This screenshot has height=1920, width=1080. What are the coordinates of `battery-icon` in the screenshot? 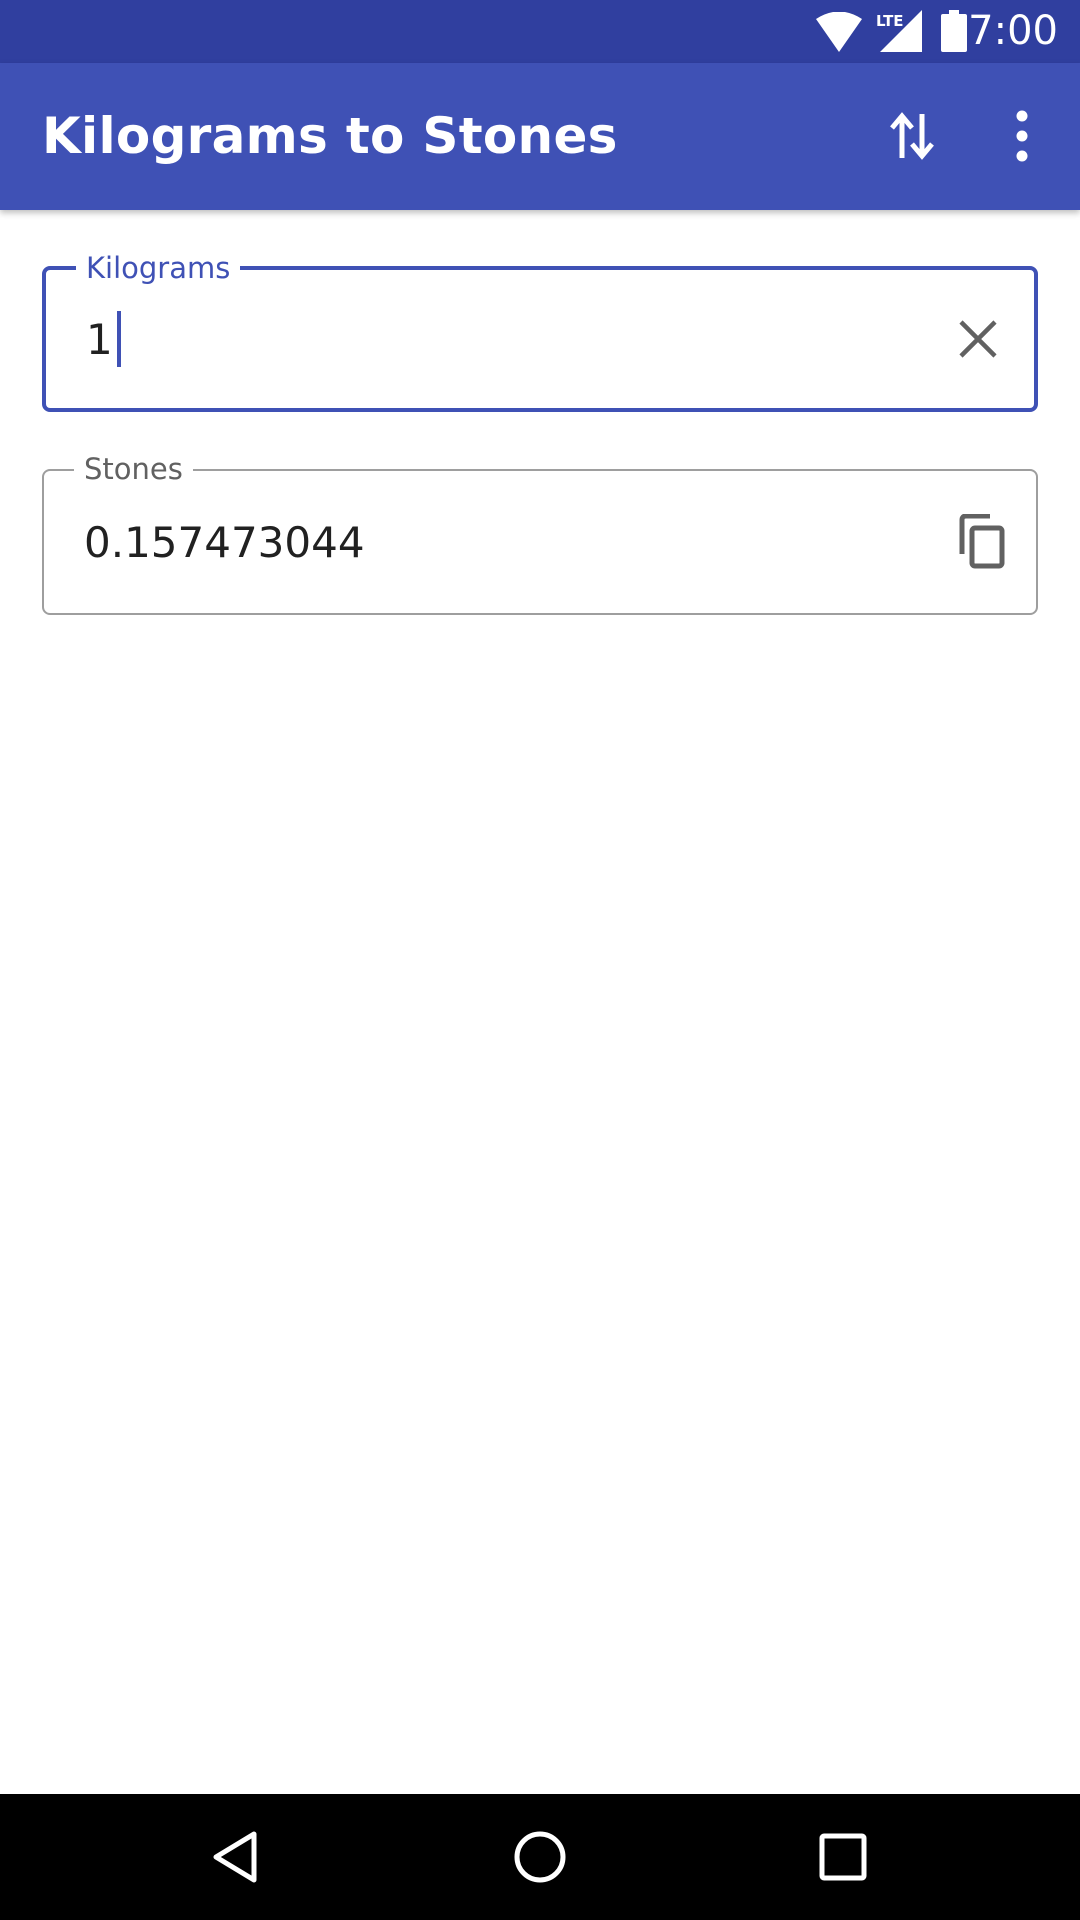 It's located at (954, 31).